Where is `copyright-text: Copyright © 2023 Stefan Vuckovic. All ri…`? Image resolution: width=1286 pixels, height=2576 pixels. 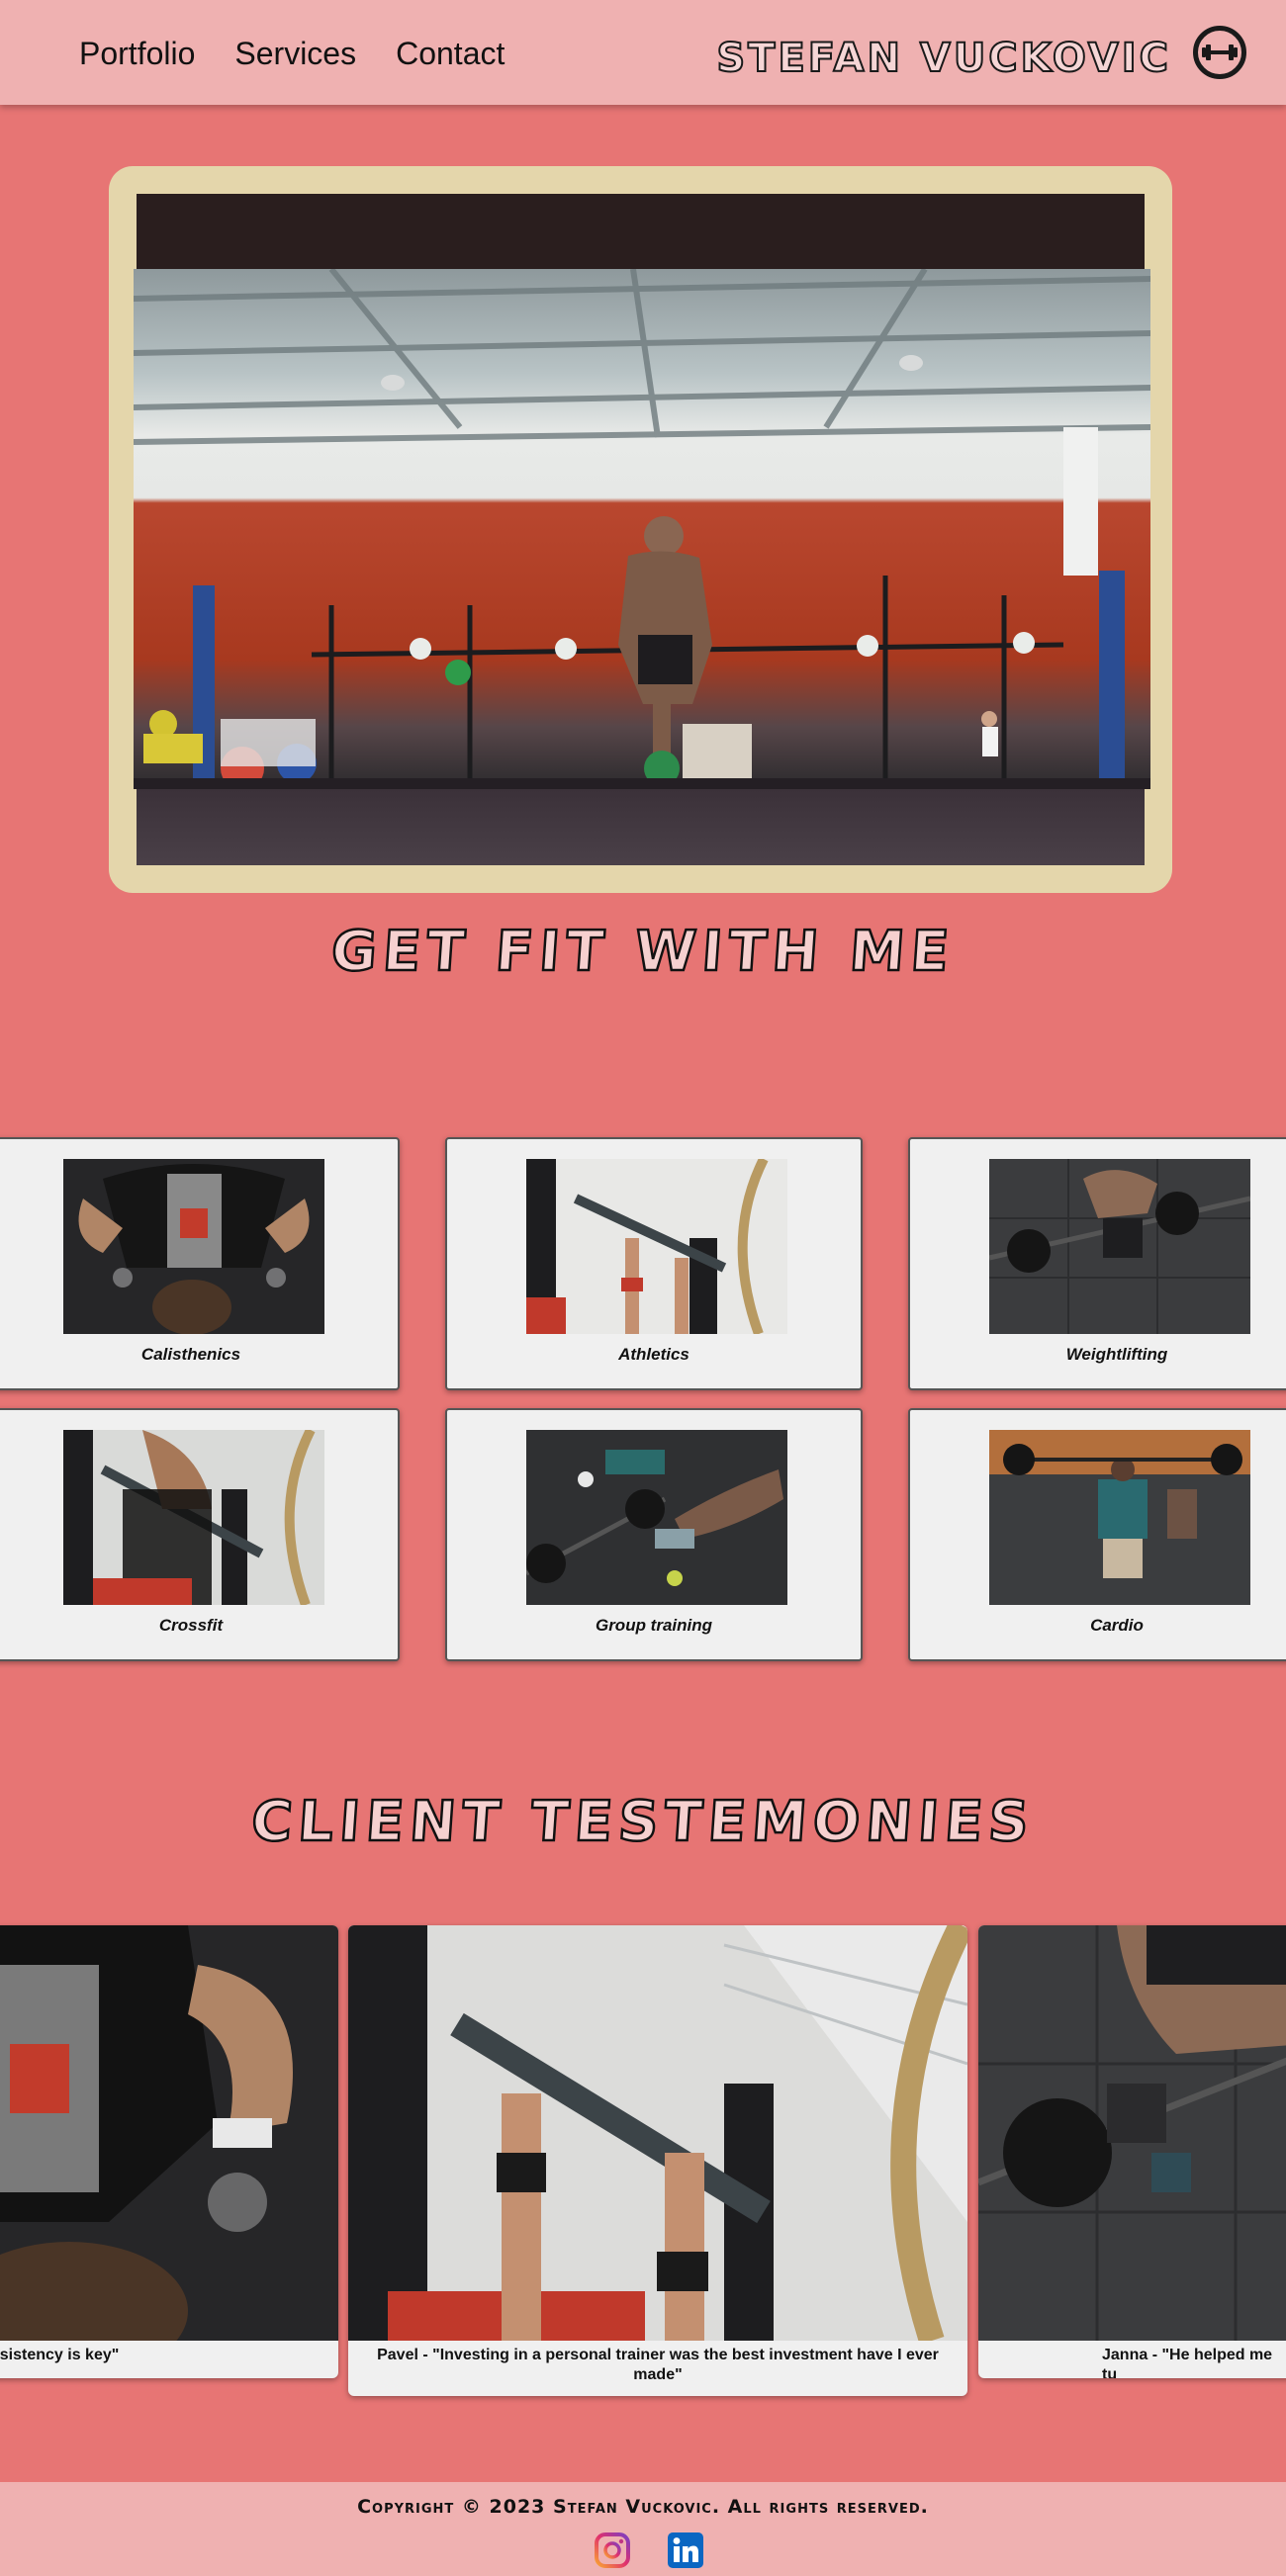
copyright-text: Copyright © 2023 Stefan Vuckovic. All ri… is located at coordinates (643, 2507).